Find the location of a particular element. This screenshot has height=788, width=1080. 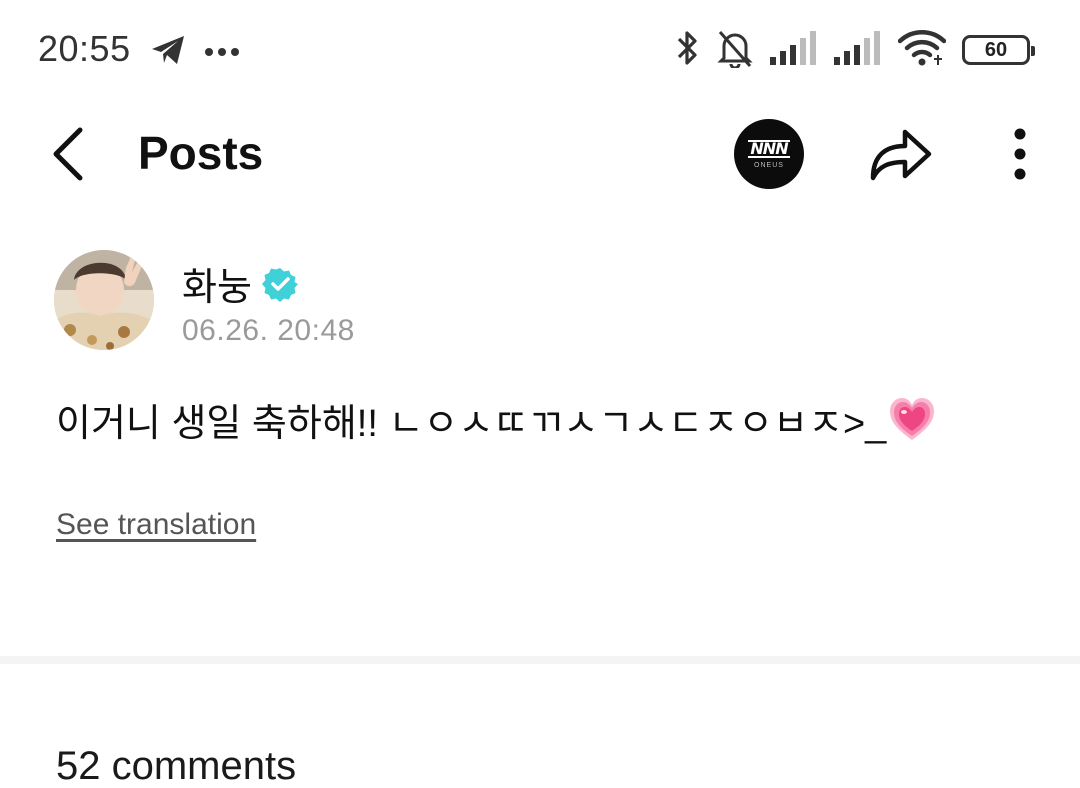

chevron-left-icon is located at coordinates (68, 154).